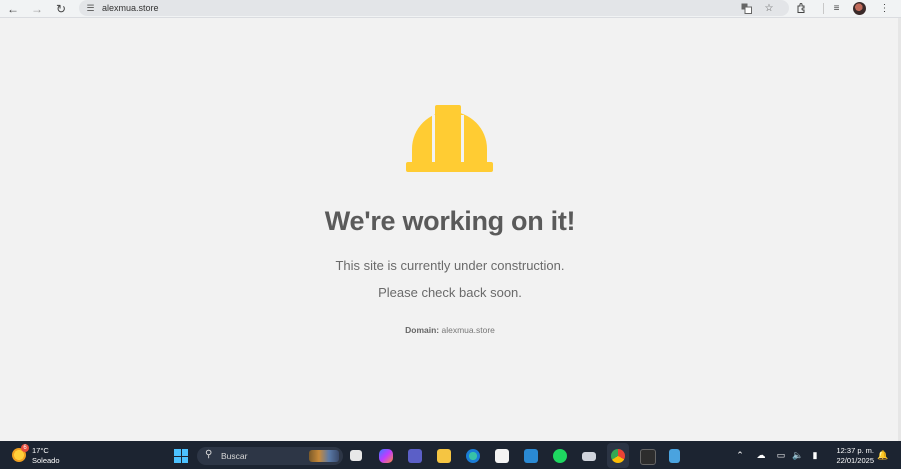 Image resolution: width=901 pixels, height=469 pixels. What do you see at coordinates (386, 456) in the screenshot?
I see `copilot-icon` at bounding box center [386, 456].